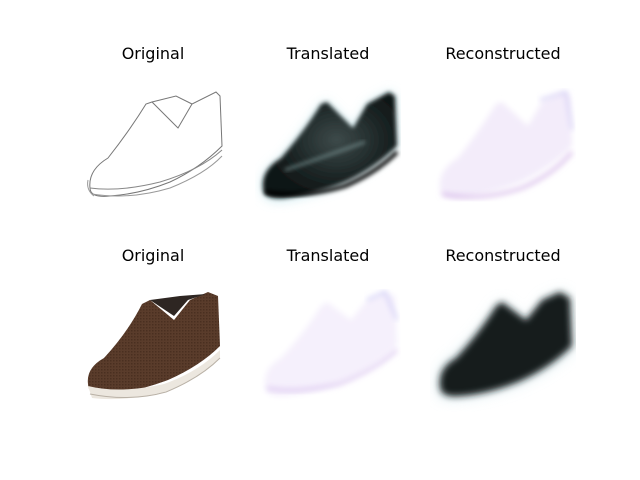 The image size is (640, 480). What do you see at coordinates (153, 255) in the screenshot?
I see `row2-title-original: Original` at bounding box center [153, 255].